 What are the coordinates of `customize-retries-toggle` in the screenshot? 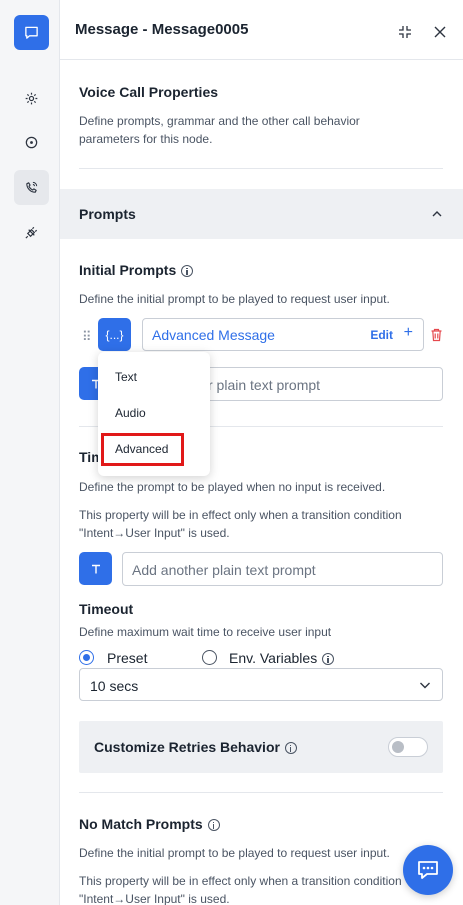 It's located at (408, 747).